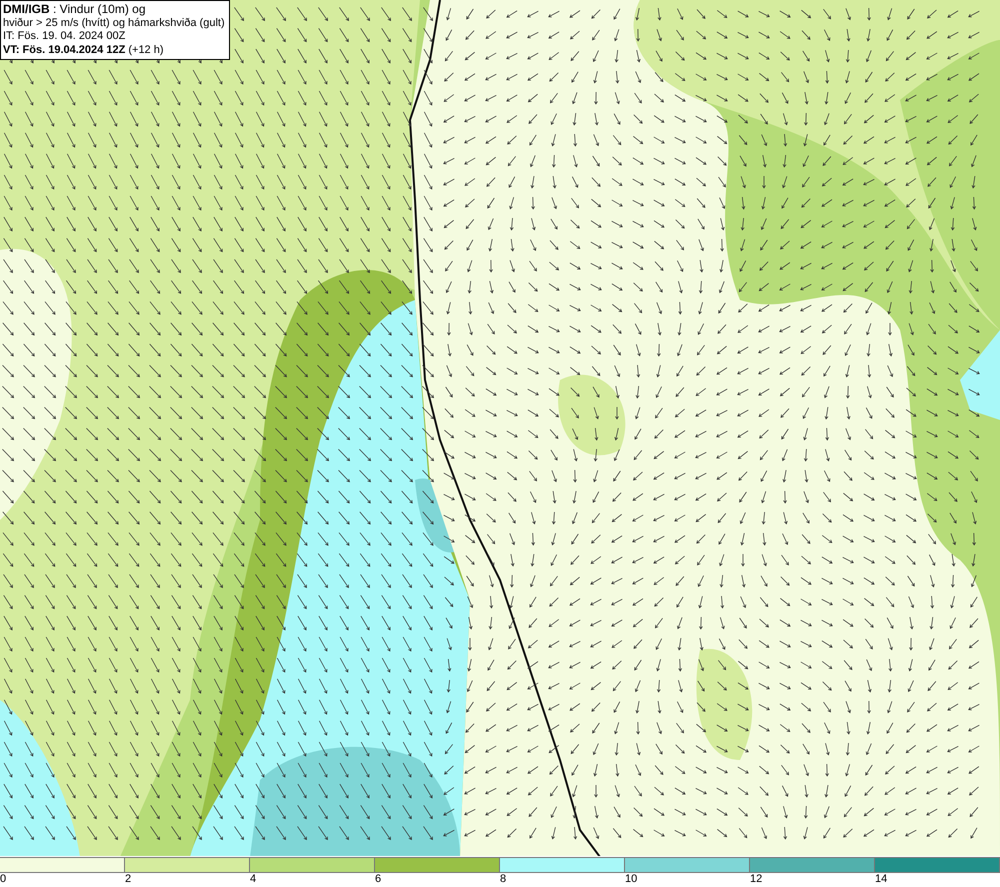 This screenshot has height=887, width=1000. I want to click on legend-tick-label: 10, so click(631, 879).